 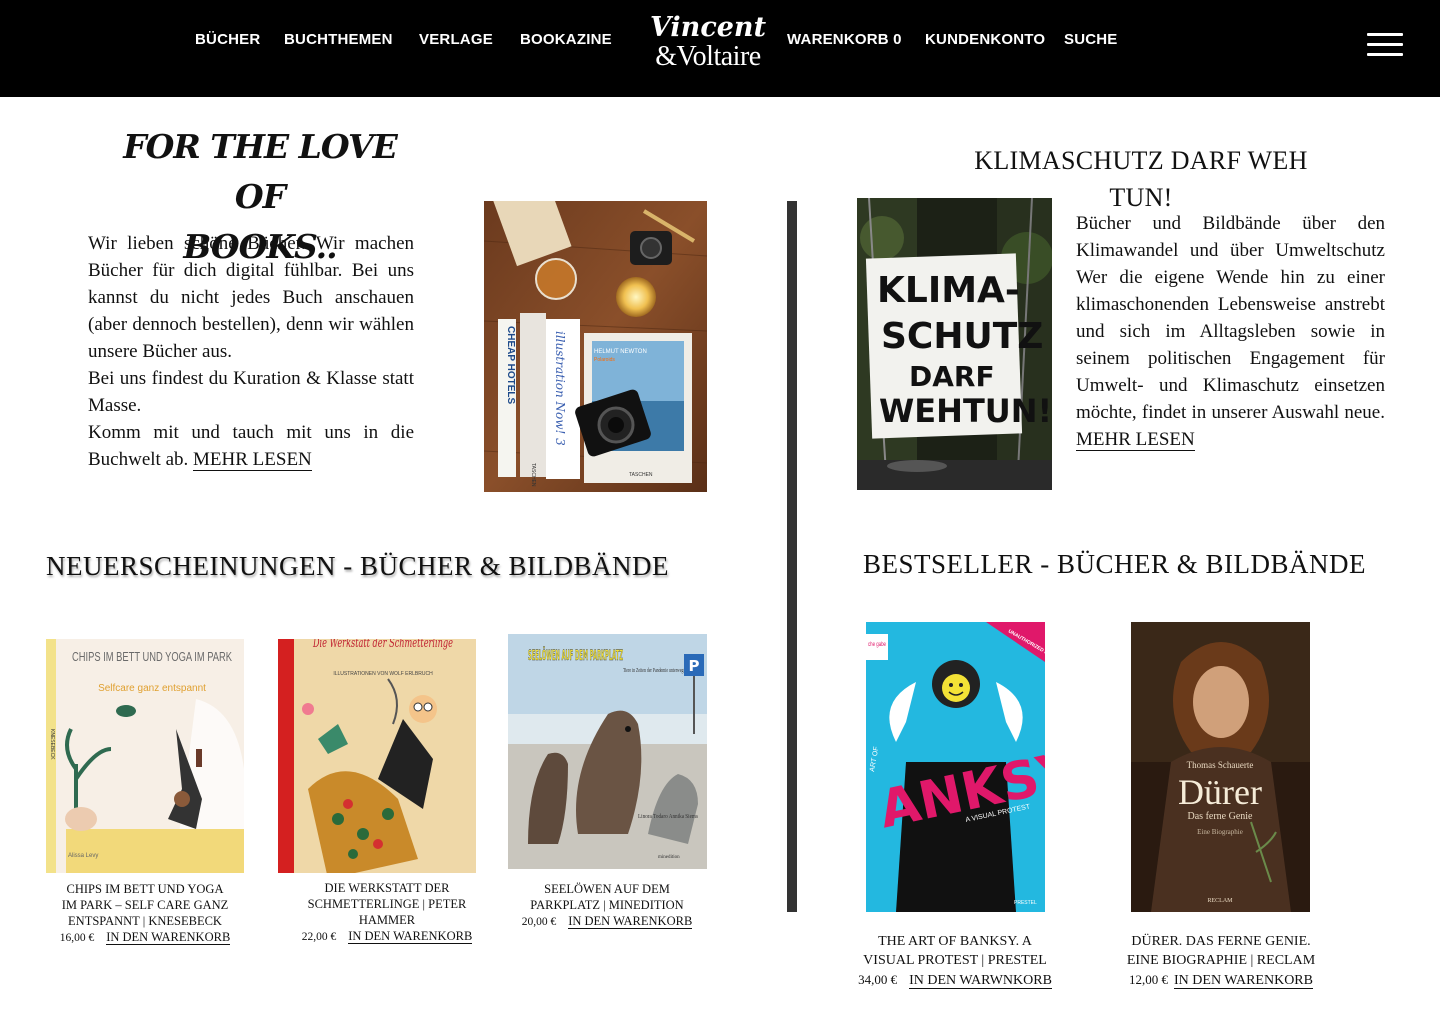 I want to click on klima-protest-photo: KLIMA- SCHUTZ DARF WEHTUN!, so click(x=954, y=344).